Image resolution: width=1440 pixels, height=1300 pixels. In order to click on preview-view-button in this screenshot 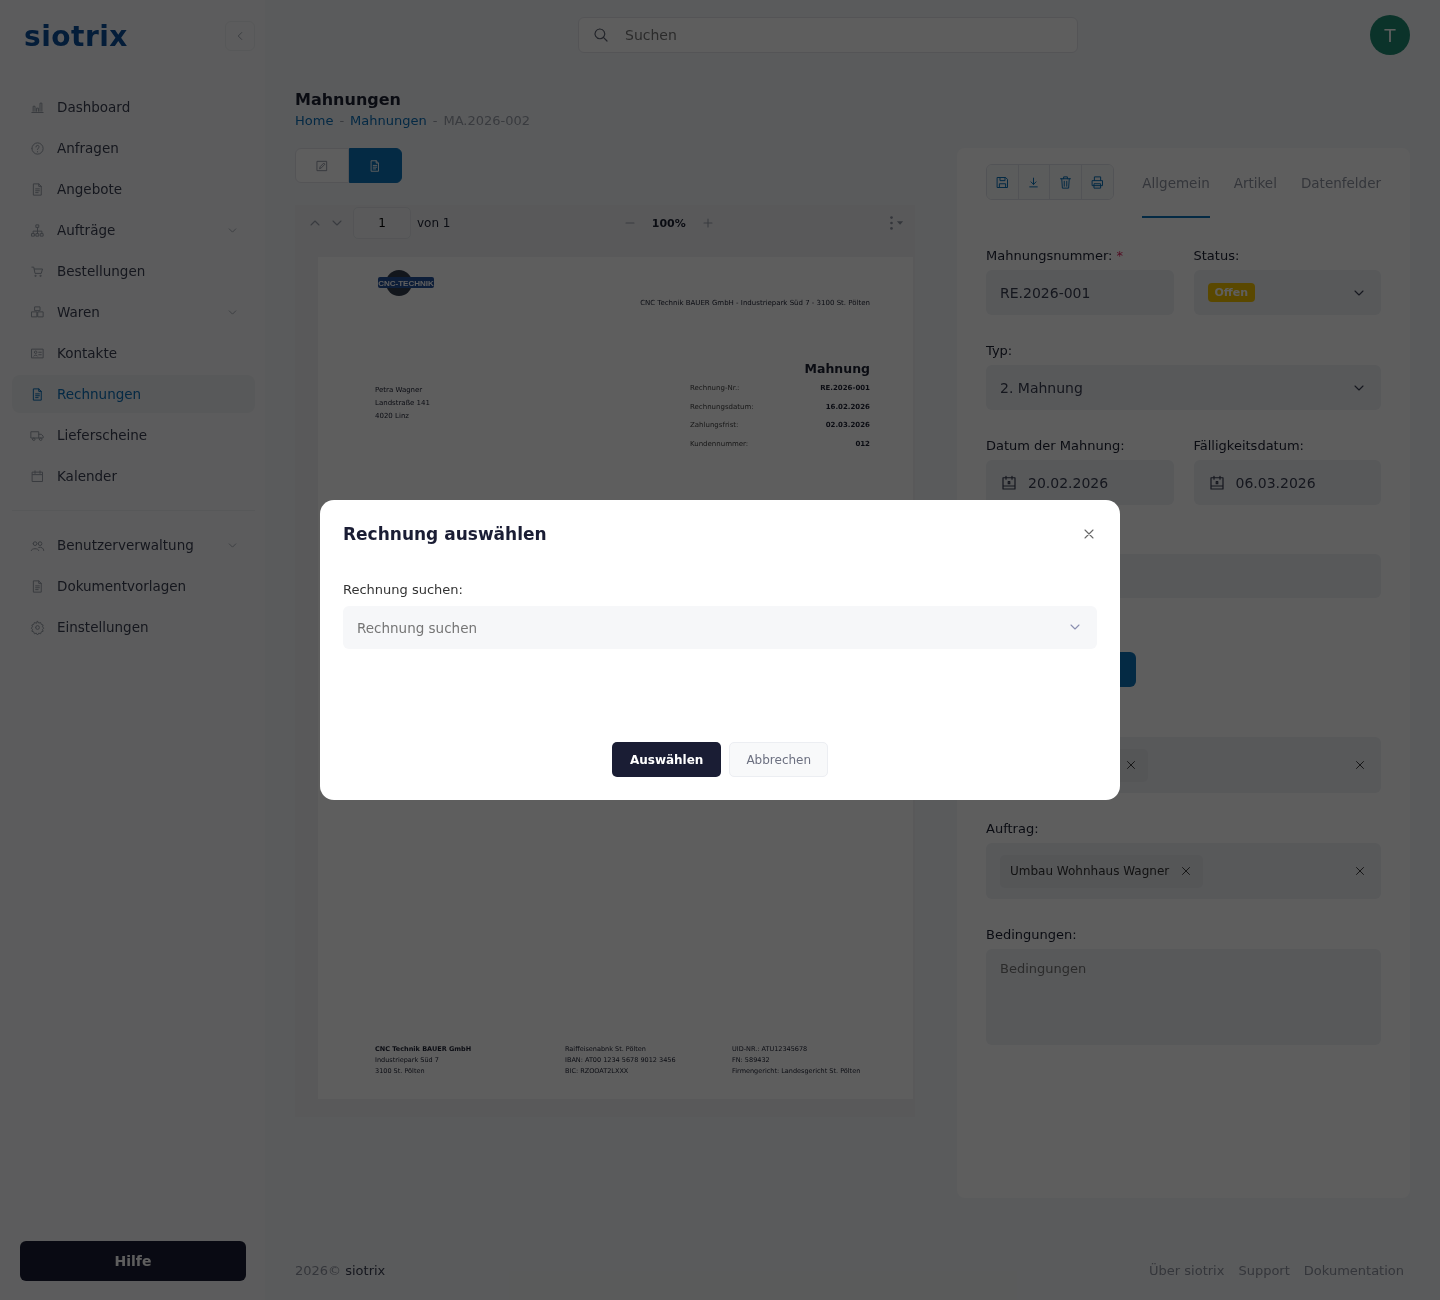, I will do `click(375, 165)`.